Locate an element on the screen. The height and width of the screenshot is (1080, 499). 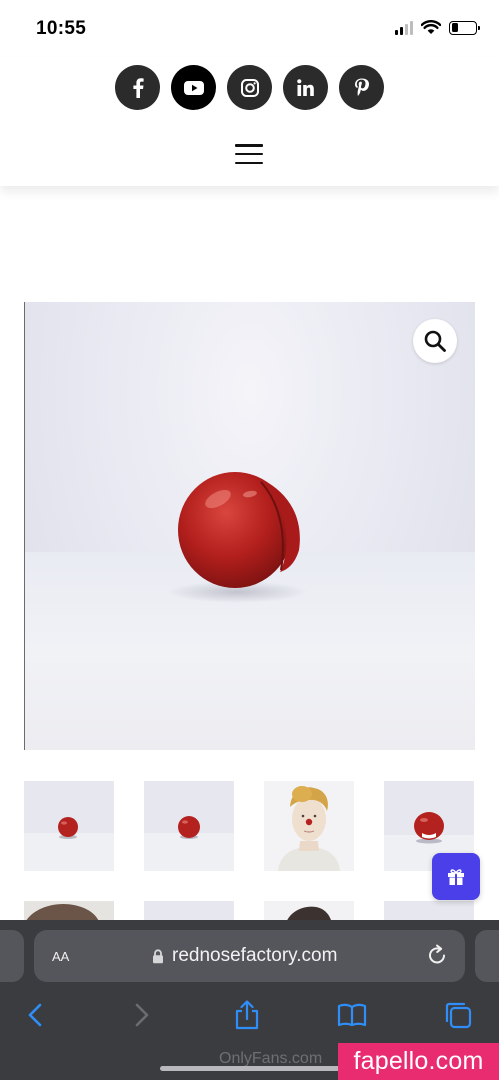
tabs-button is located at coordinates (458, 1015).